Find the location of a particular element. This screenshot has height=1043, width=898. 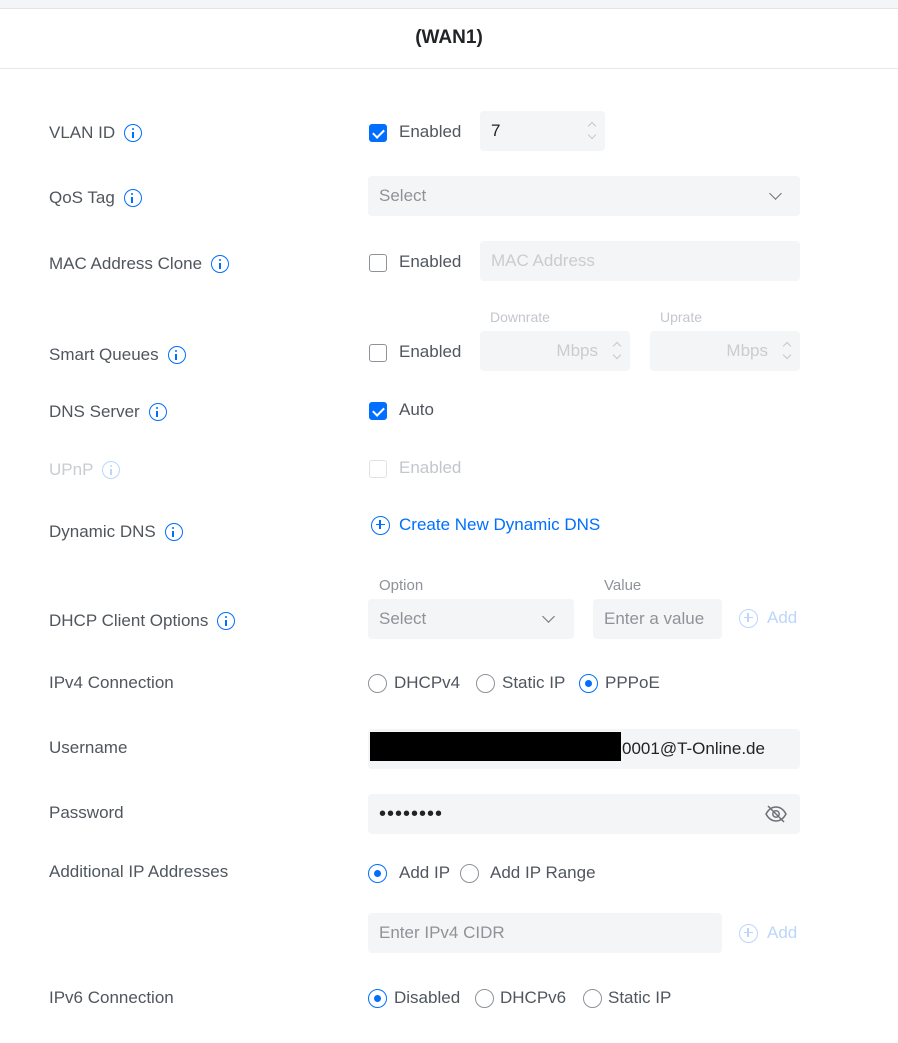

upnp-checkbox is located at coordinates (378, 469).